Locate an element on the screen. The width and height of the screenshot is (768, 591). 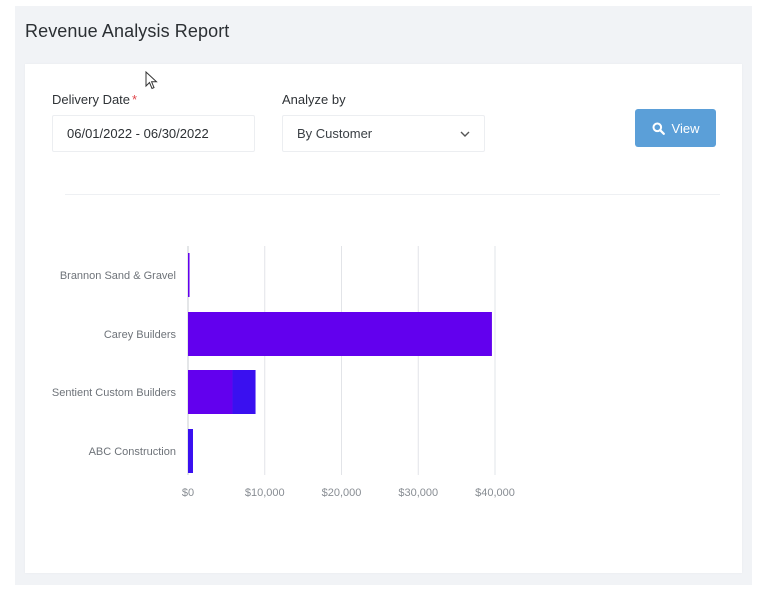
category-label: Carey Builders is located at coordinates (140, 335).